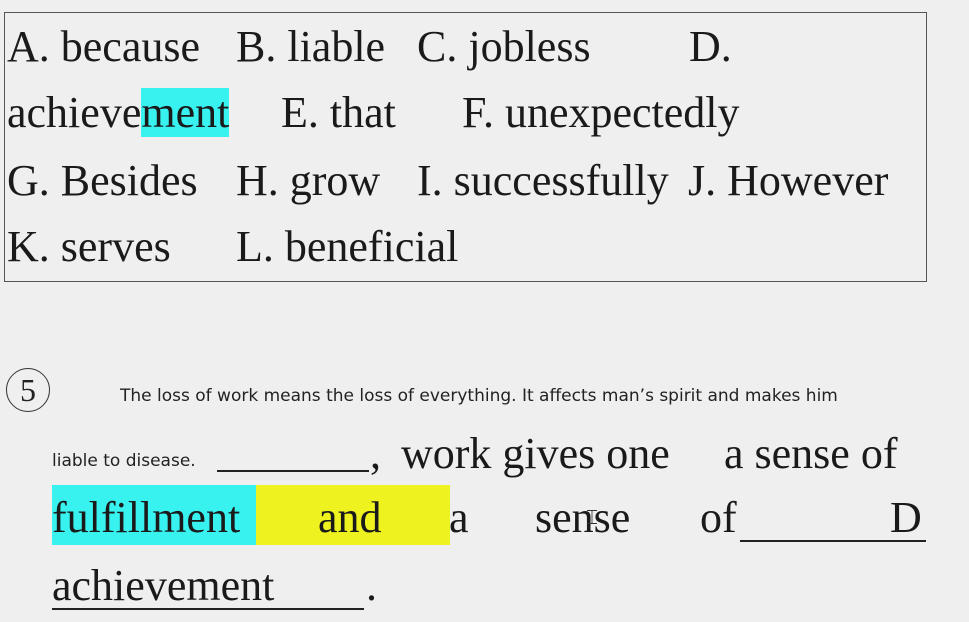  I want to click on option-d-label: D., so click(710, 46).